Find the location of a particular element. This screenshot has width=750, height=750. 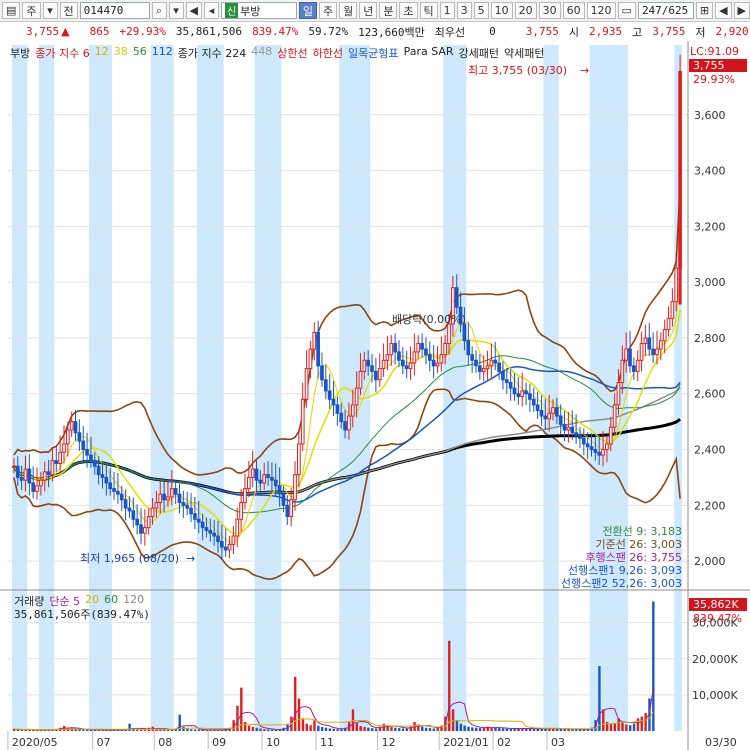

prev-page-icon: ◀ is located at coordinates (723, 10).